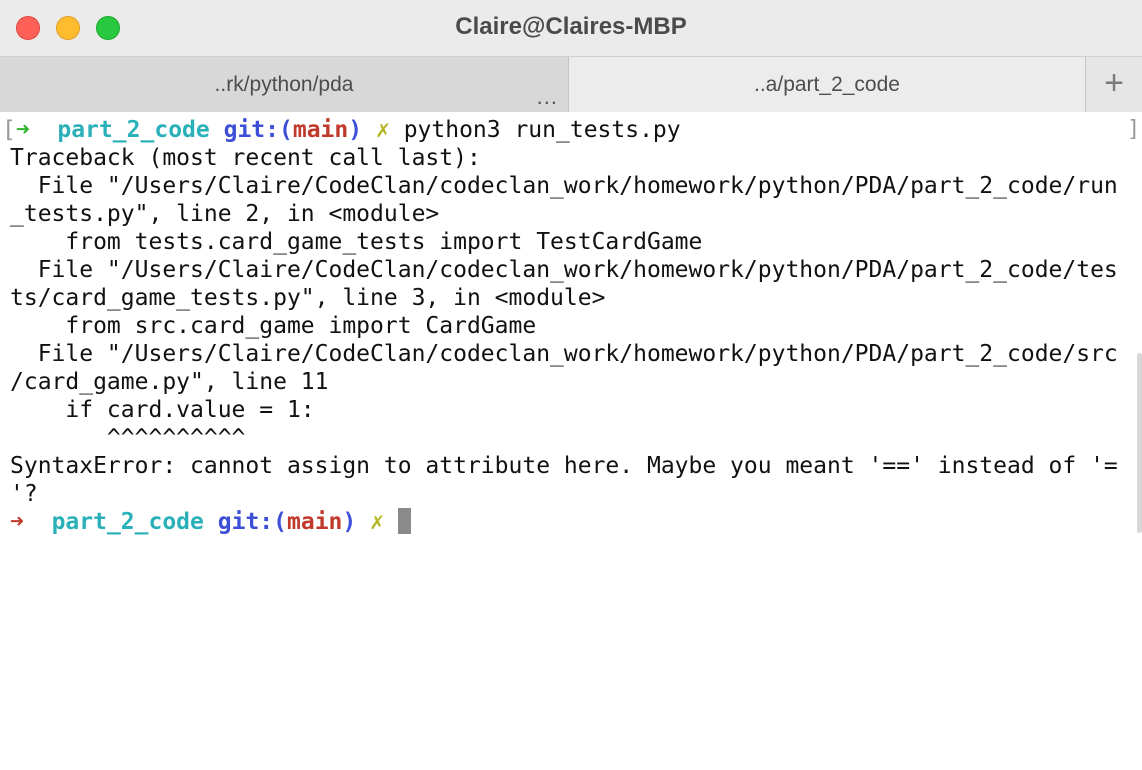 The width and height of the screenshot is (1142, 770). I want to click on tab-label: ..a/part_2_code, so click(827, 84).